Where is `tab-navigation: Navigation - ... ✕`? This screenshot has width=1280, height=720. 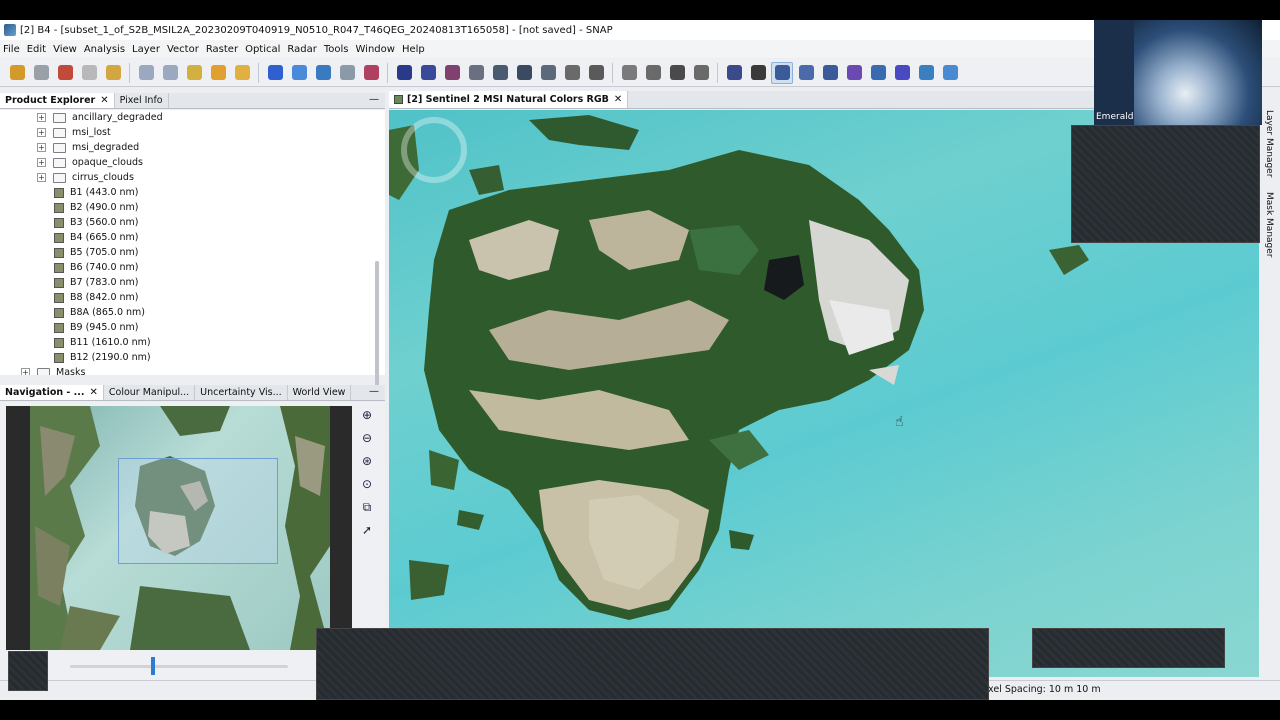
tab-navigation: Navigation - ... ✕ is located at coordinates (52, 392).